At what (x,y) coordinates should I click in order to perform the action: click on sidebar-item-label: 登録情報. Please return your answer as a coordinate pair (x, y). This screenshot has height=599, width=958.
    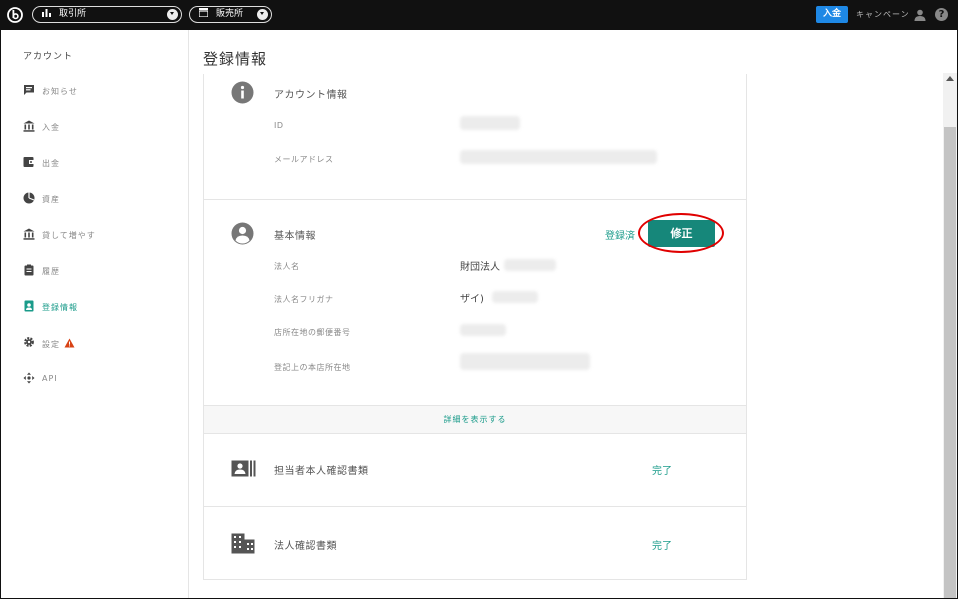
    Looking at the image, I should click on (60, 307).